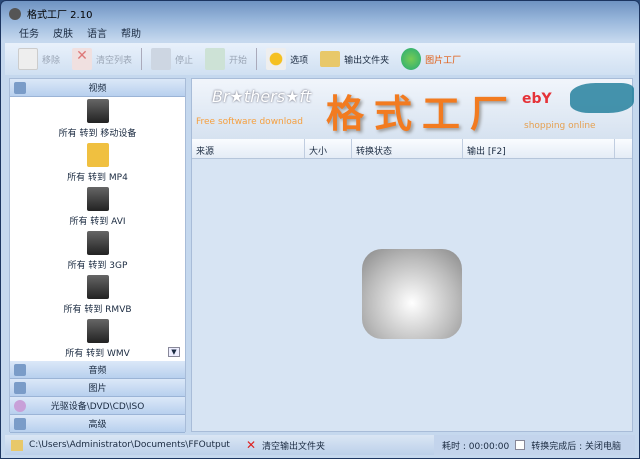 The width and height of the screenshot is (640, 459). I want to click on shutdown-checkbox, so click(520, 445).